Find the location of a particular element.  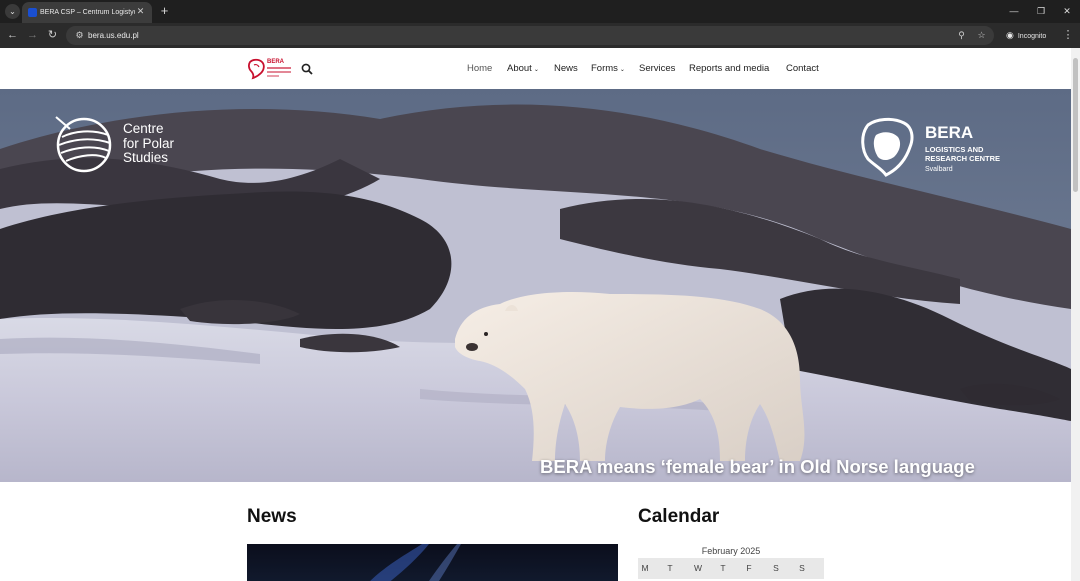

bera-subtitle-line: LOGISTICS AND is located at coordinates (954, 149).